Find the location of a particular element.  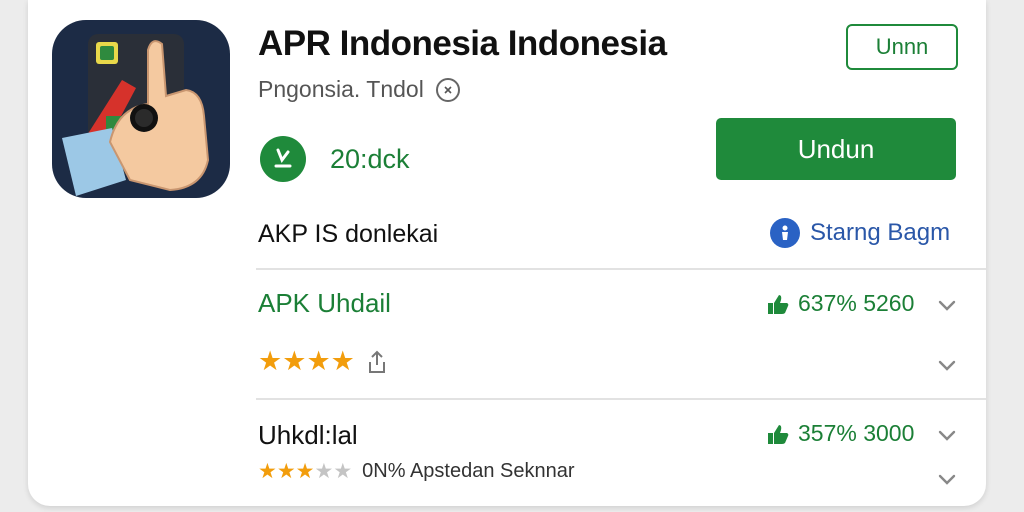

info-person-icon is located at coordinates (785, 233).